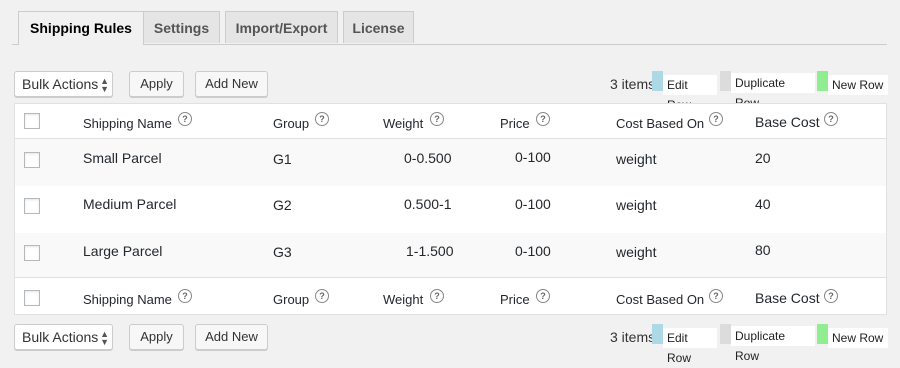 The height and width of the screenshot is (368, 900). What do you see at coordinates (122, 251) in the screenshot?
I see `cell-shipping-name: Large Parcel` at bounding box center [122, 251].